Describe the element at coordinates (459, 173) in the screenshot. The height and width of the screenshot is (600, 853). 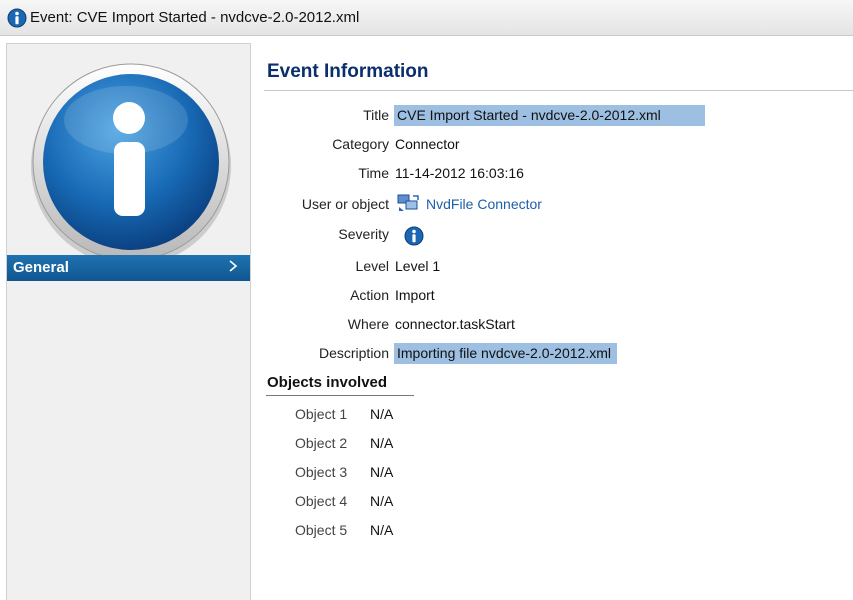
I see `time-value: 11-14-2012 16:03:16` at that location.